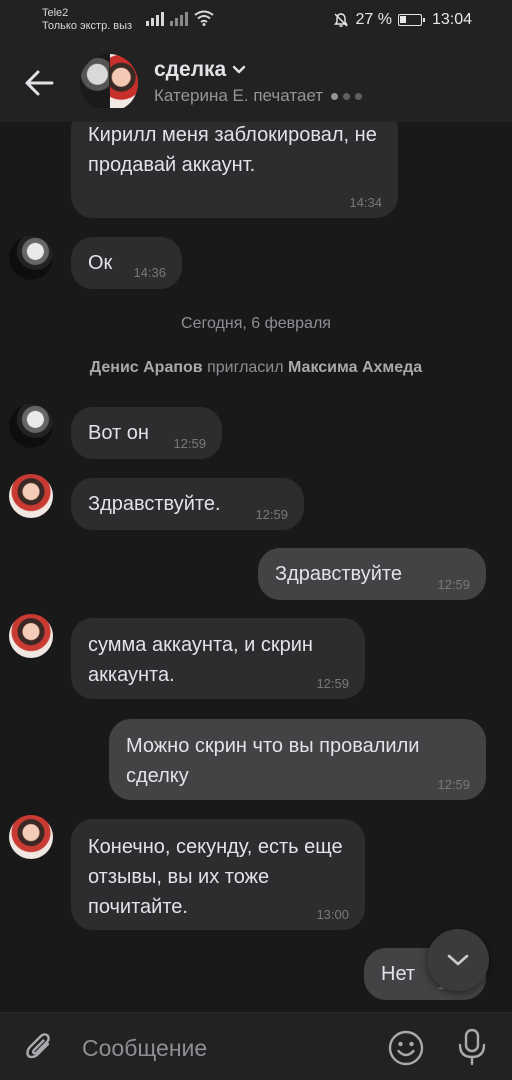 This screenshot has height=1080, width=512. I want to click on service-action: пригласил, so click(245, 367).